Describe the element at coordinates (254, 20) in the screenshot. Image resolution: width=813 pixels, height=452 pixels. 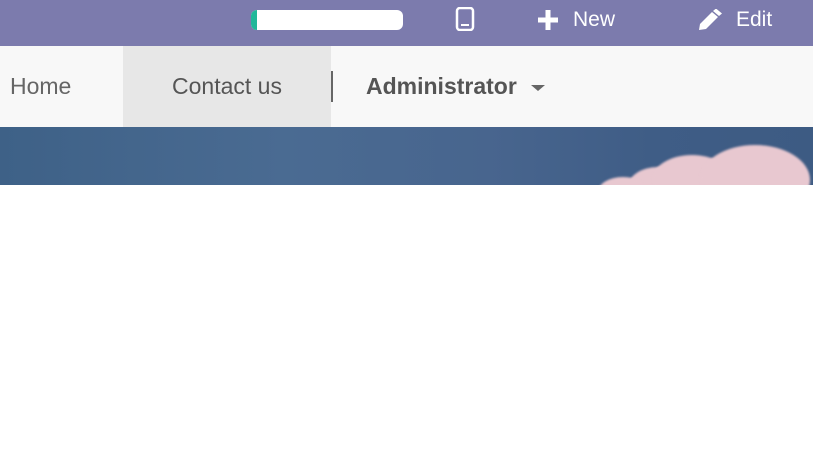
I see `progress-fill` at that location.